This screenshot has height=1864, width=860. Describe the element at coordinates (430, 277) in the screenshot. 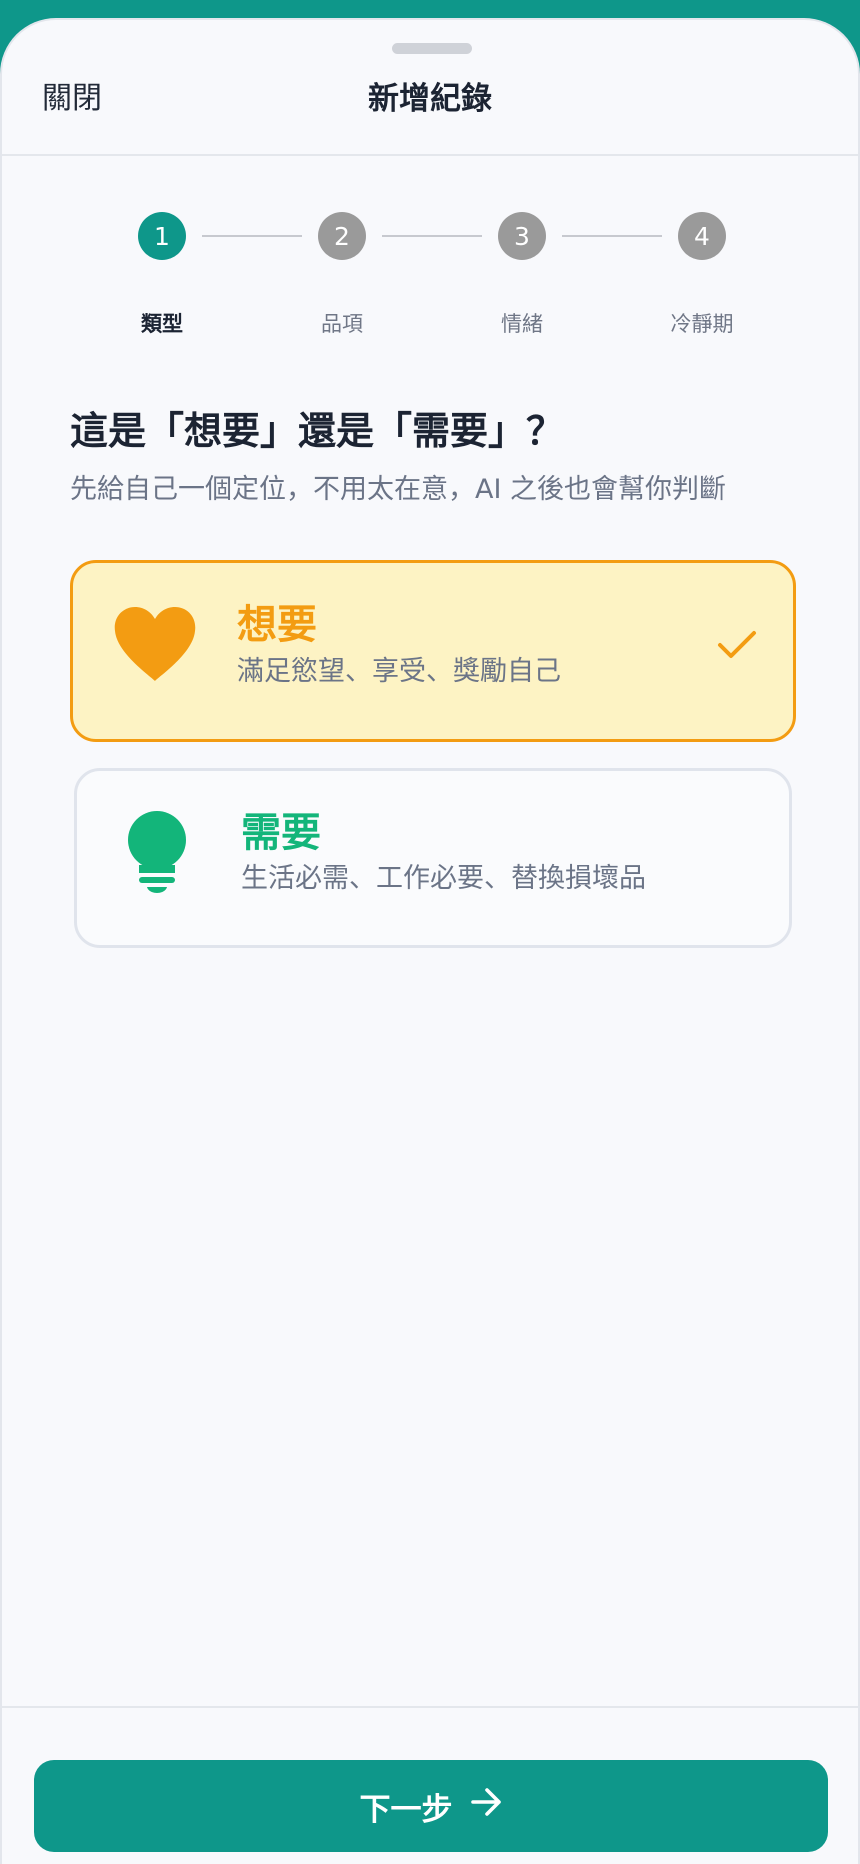

I see `stepper: 1 2 3 4 類型 品項 情緒 冷靜期` at that location.